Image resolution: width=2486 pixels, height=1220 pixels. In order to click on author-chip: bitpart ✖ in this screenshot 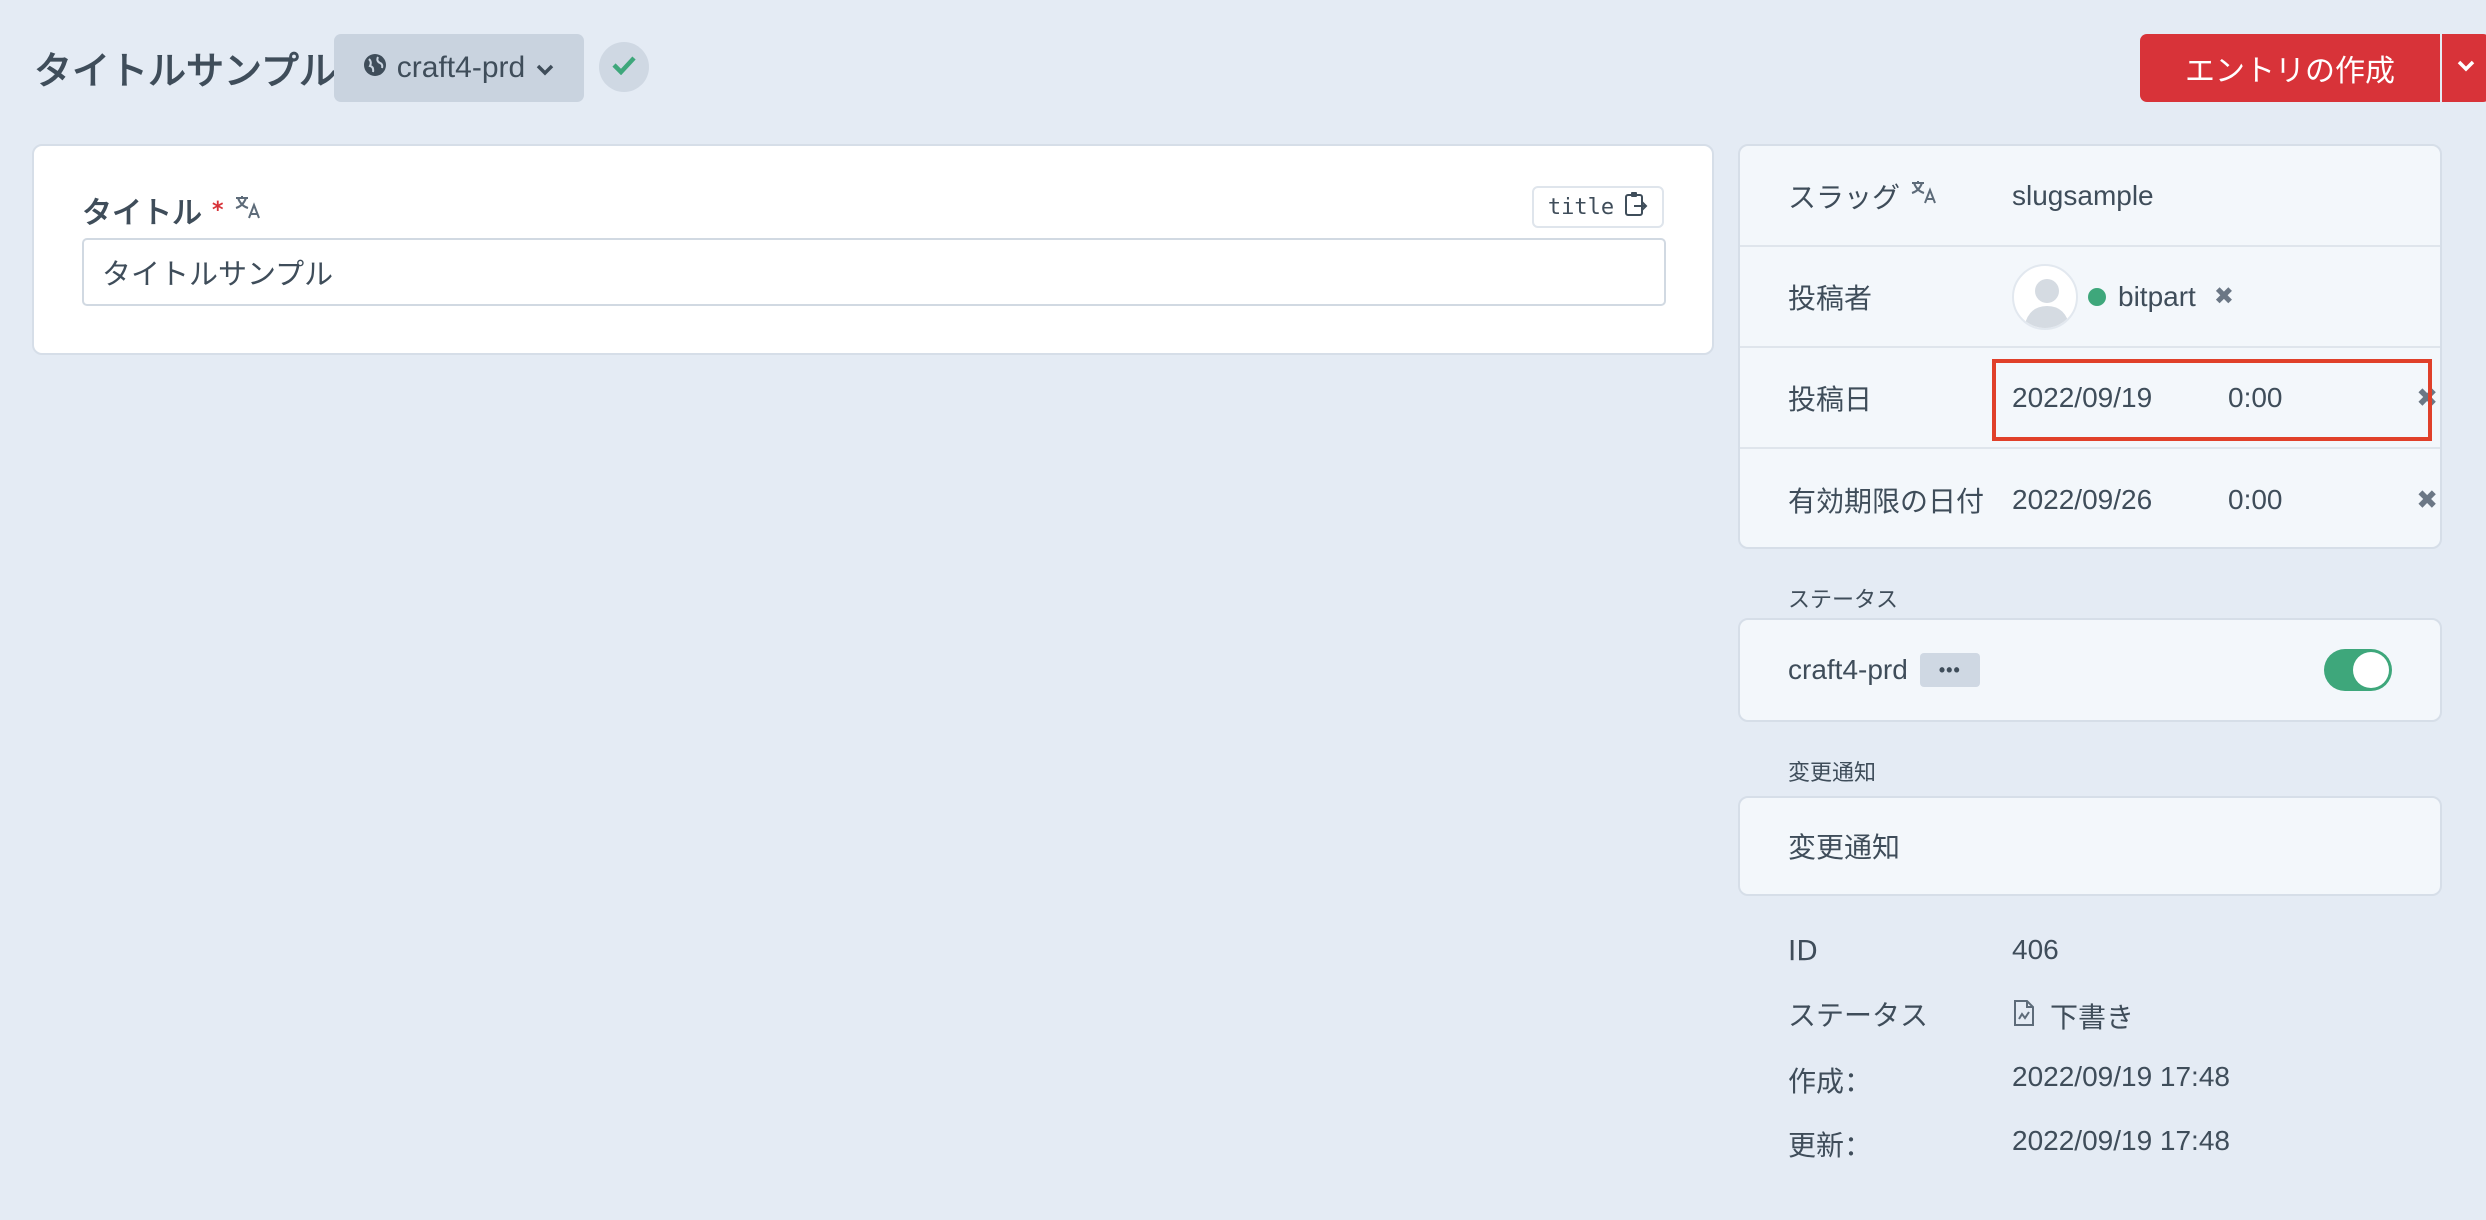, I will do `click(2123, 296)`.